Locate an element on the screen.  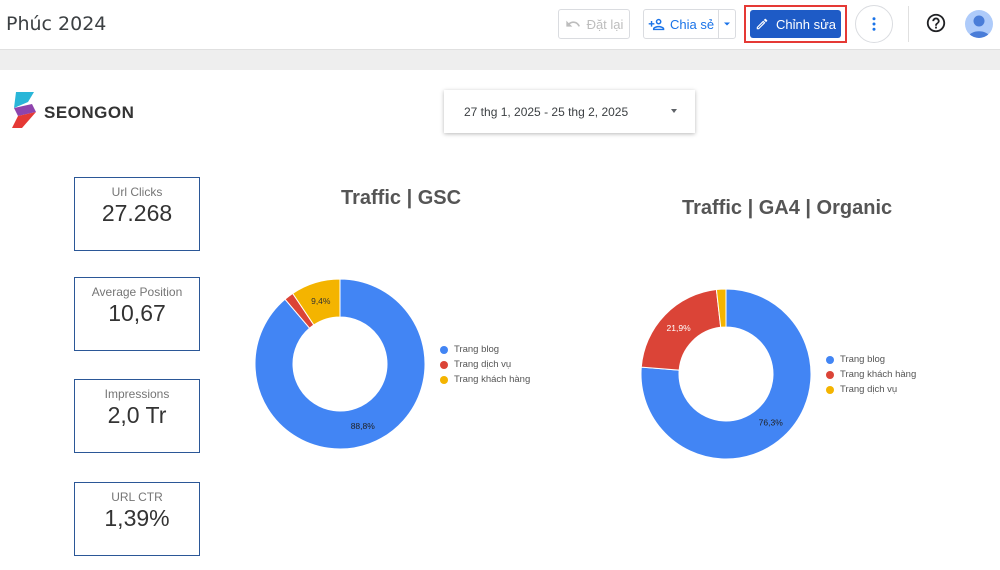
more-vert-icon is located at coordinates (874, 24).